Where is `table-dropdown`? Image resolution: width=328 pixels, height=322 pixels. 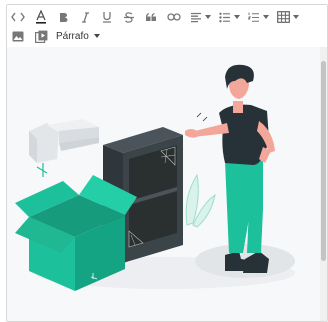 table-dropdown is located at coordinates (288, 17).